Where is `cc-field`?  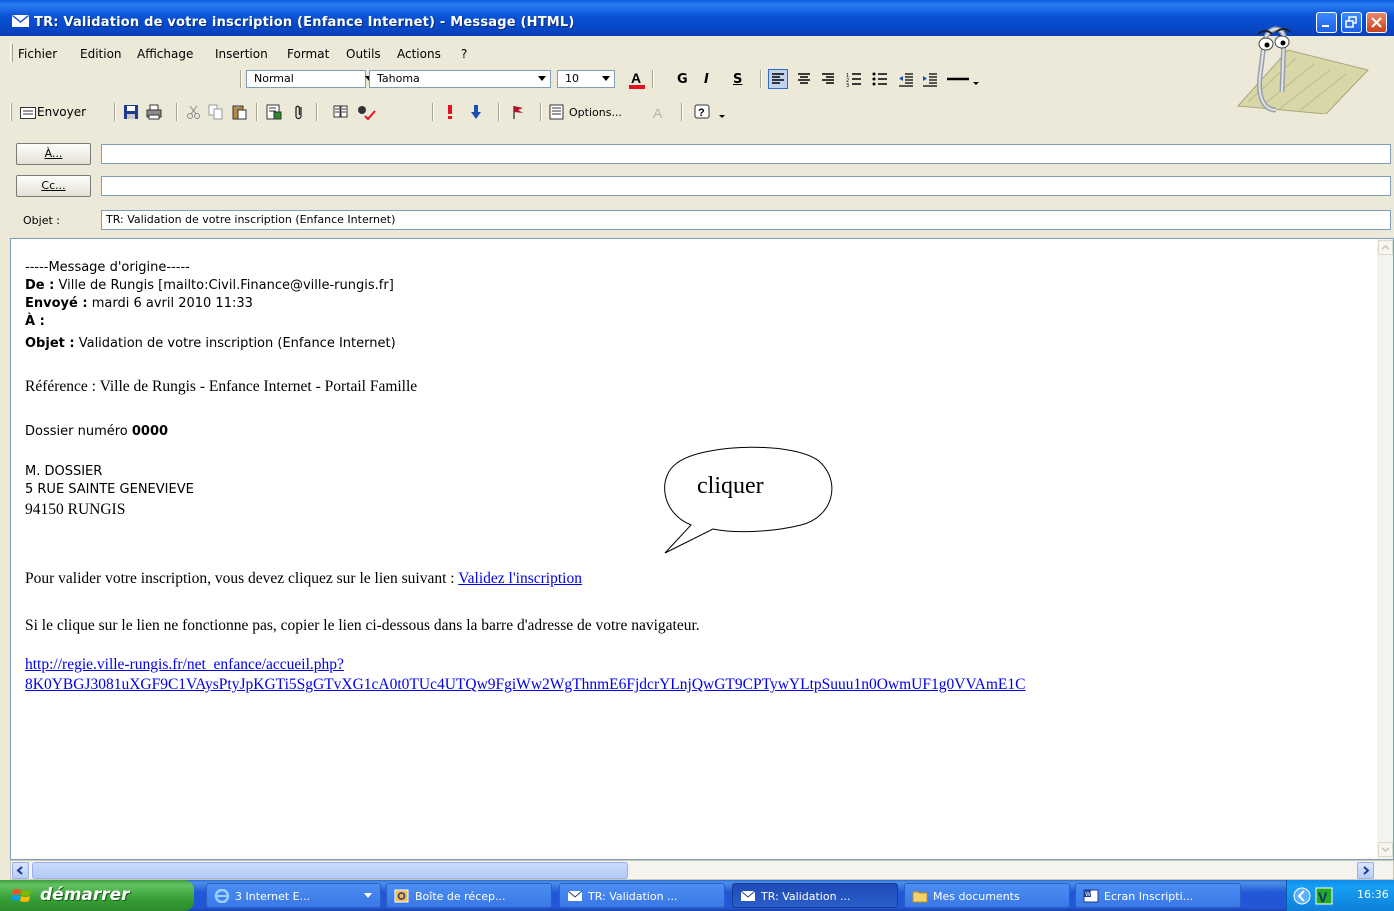
cc-field is located at coordinates (746, 186).